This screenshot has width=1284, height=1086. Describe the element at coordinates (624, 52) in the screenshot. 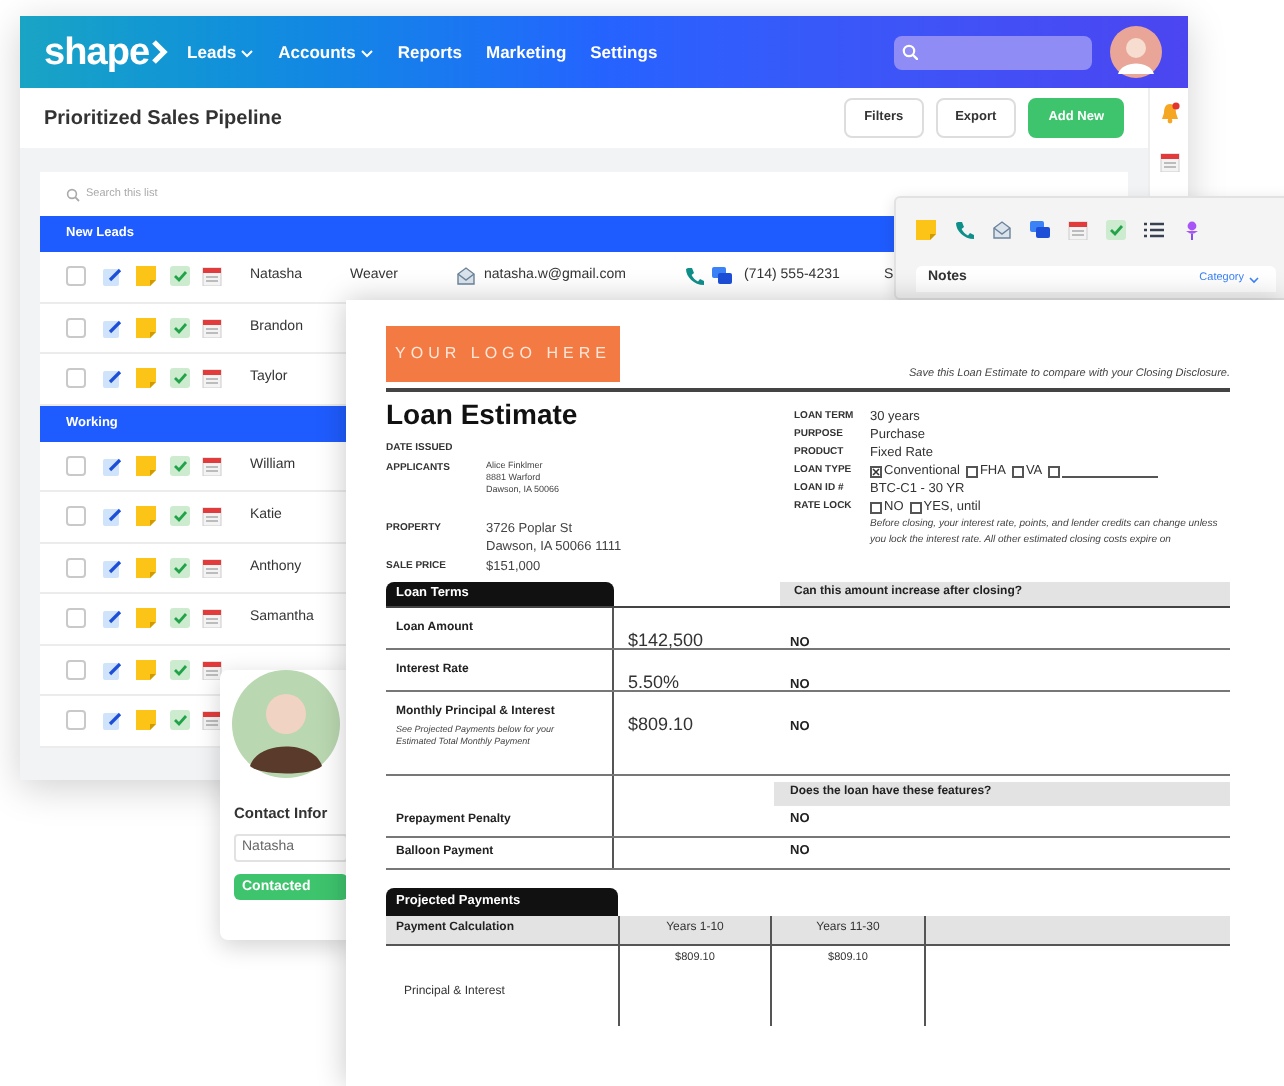

I see `nav-link: Settings` at that location.